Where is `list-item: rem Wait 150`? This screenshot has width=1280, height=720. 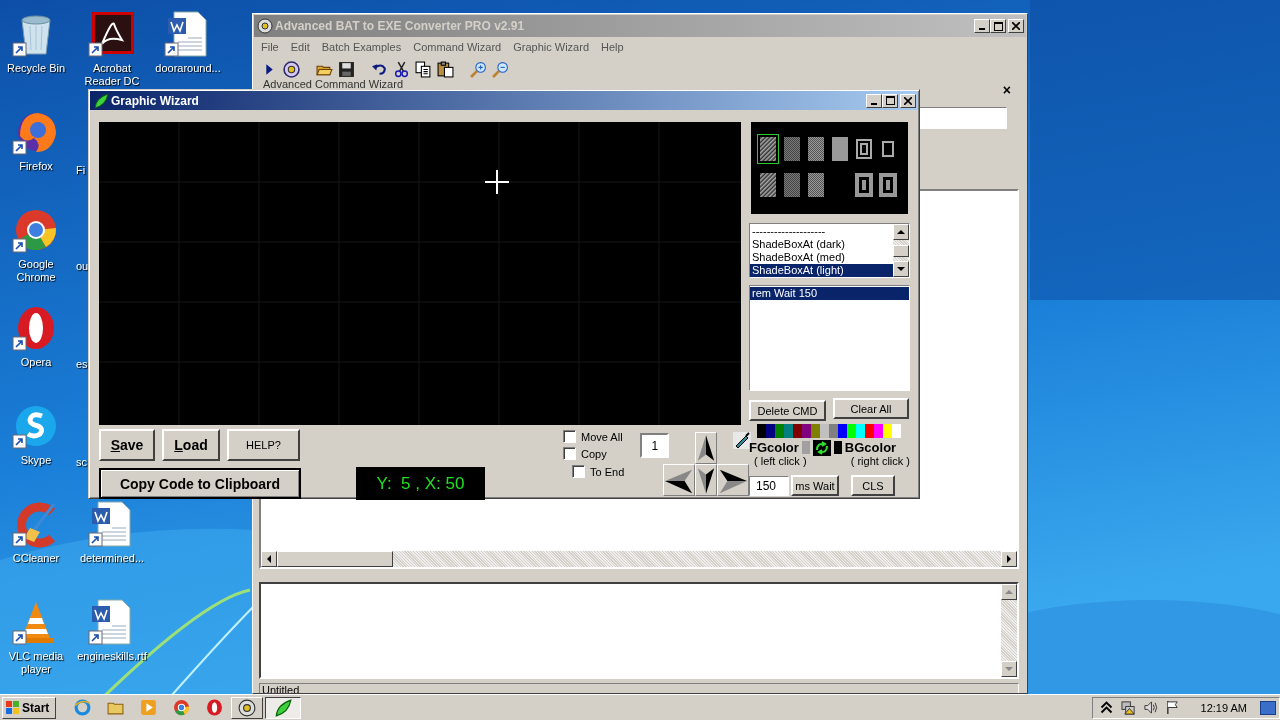
list-item: rem Wait 150 is located at coordinates (829, 293).